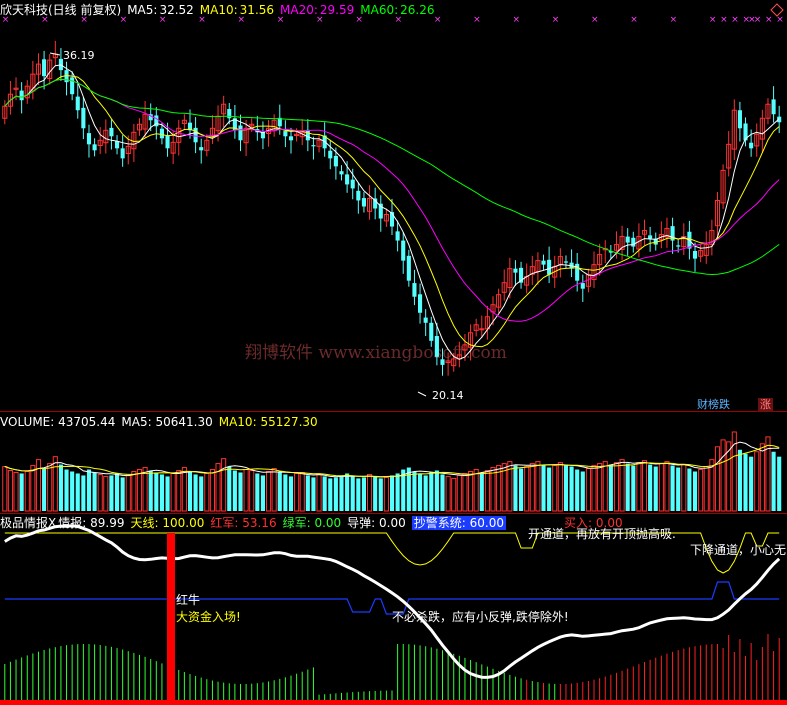 This screenshot has height=705, width=787. Describe the element at coordinates (167, 422) in the screenshot. I see `vol-ma5-value: MA5: 50641.30` at that location.